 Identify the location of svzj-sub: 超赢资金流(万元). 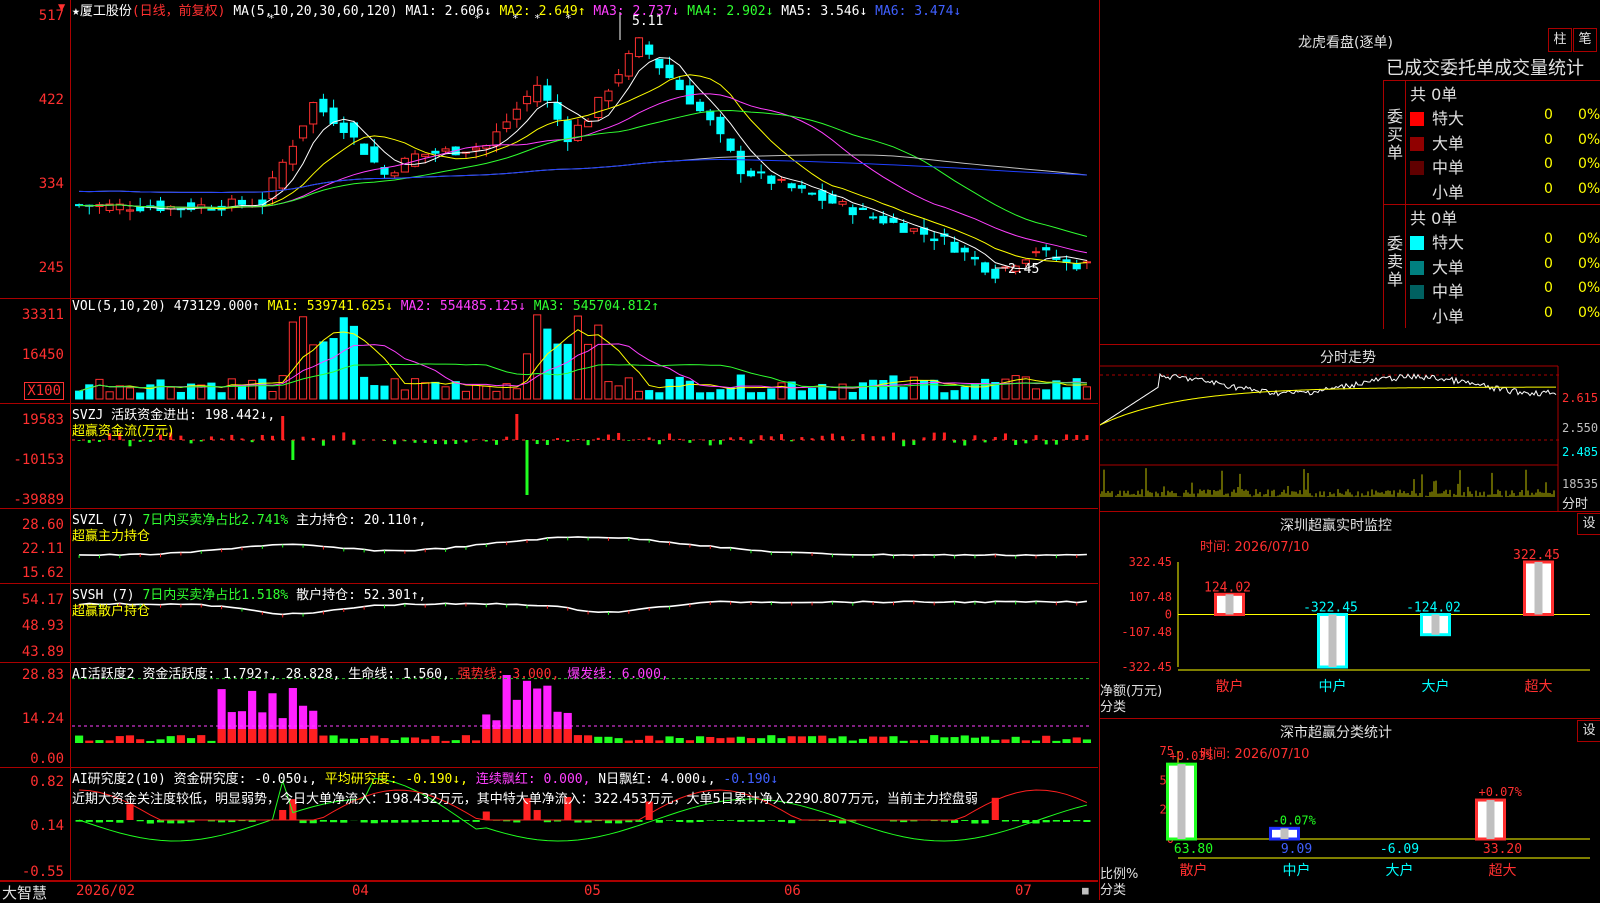
(122, 429).